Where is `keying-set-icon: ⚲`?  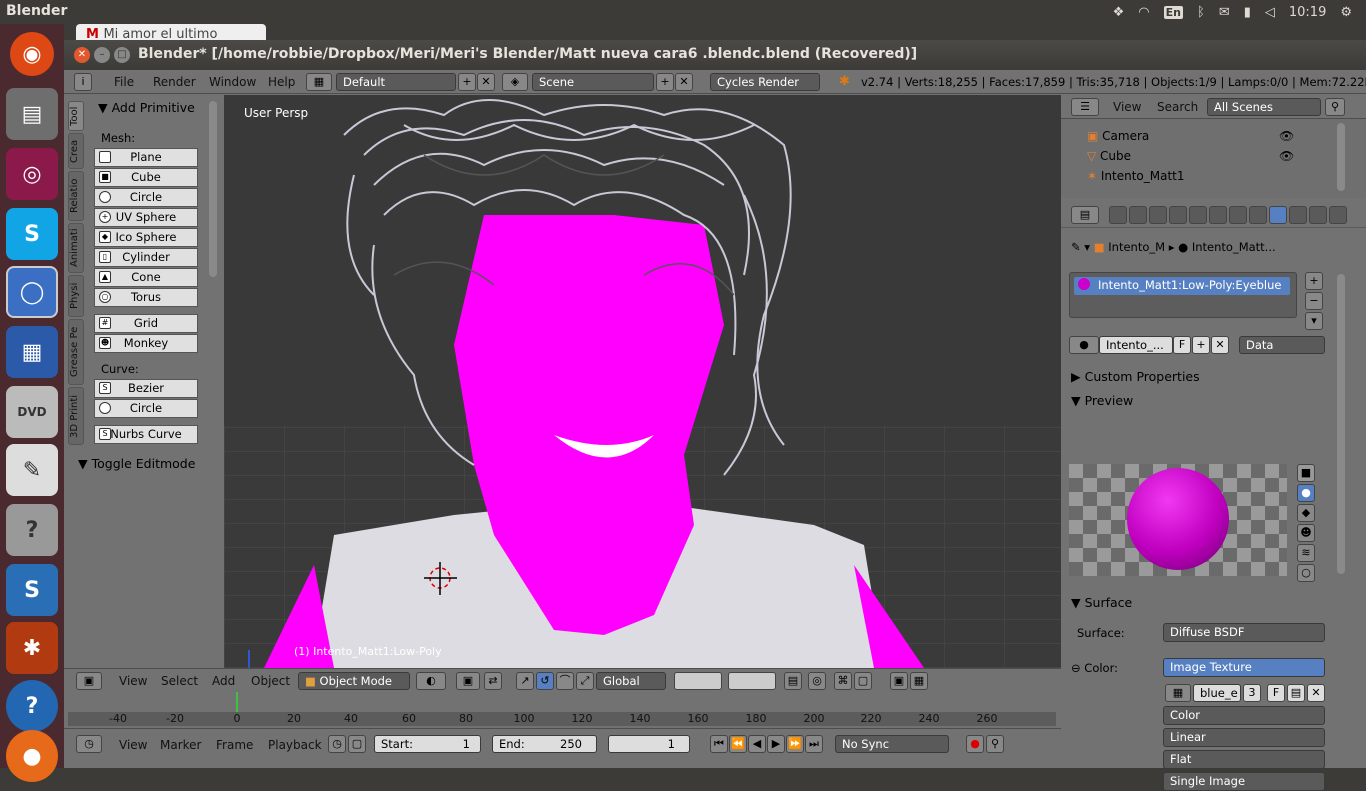
keying-set-icon: ⚲ is located at coordinates (995, 744).